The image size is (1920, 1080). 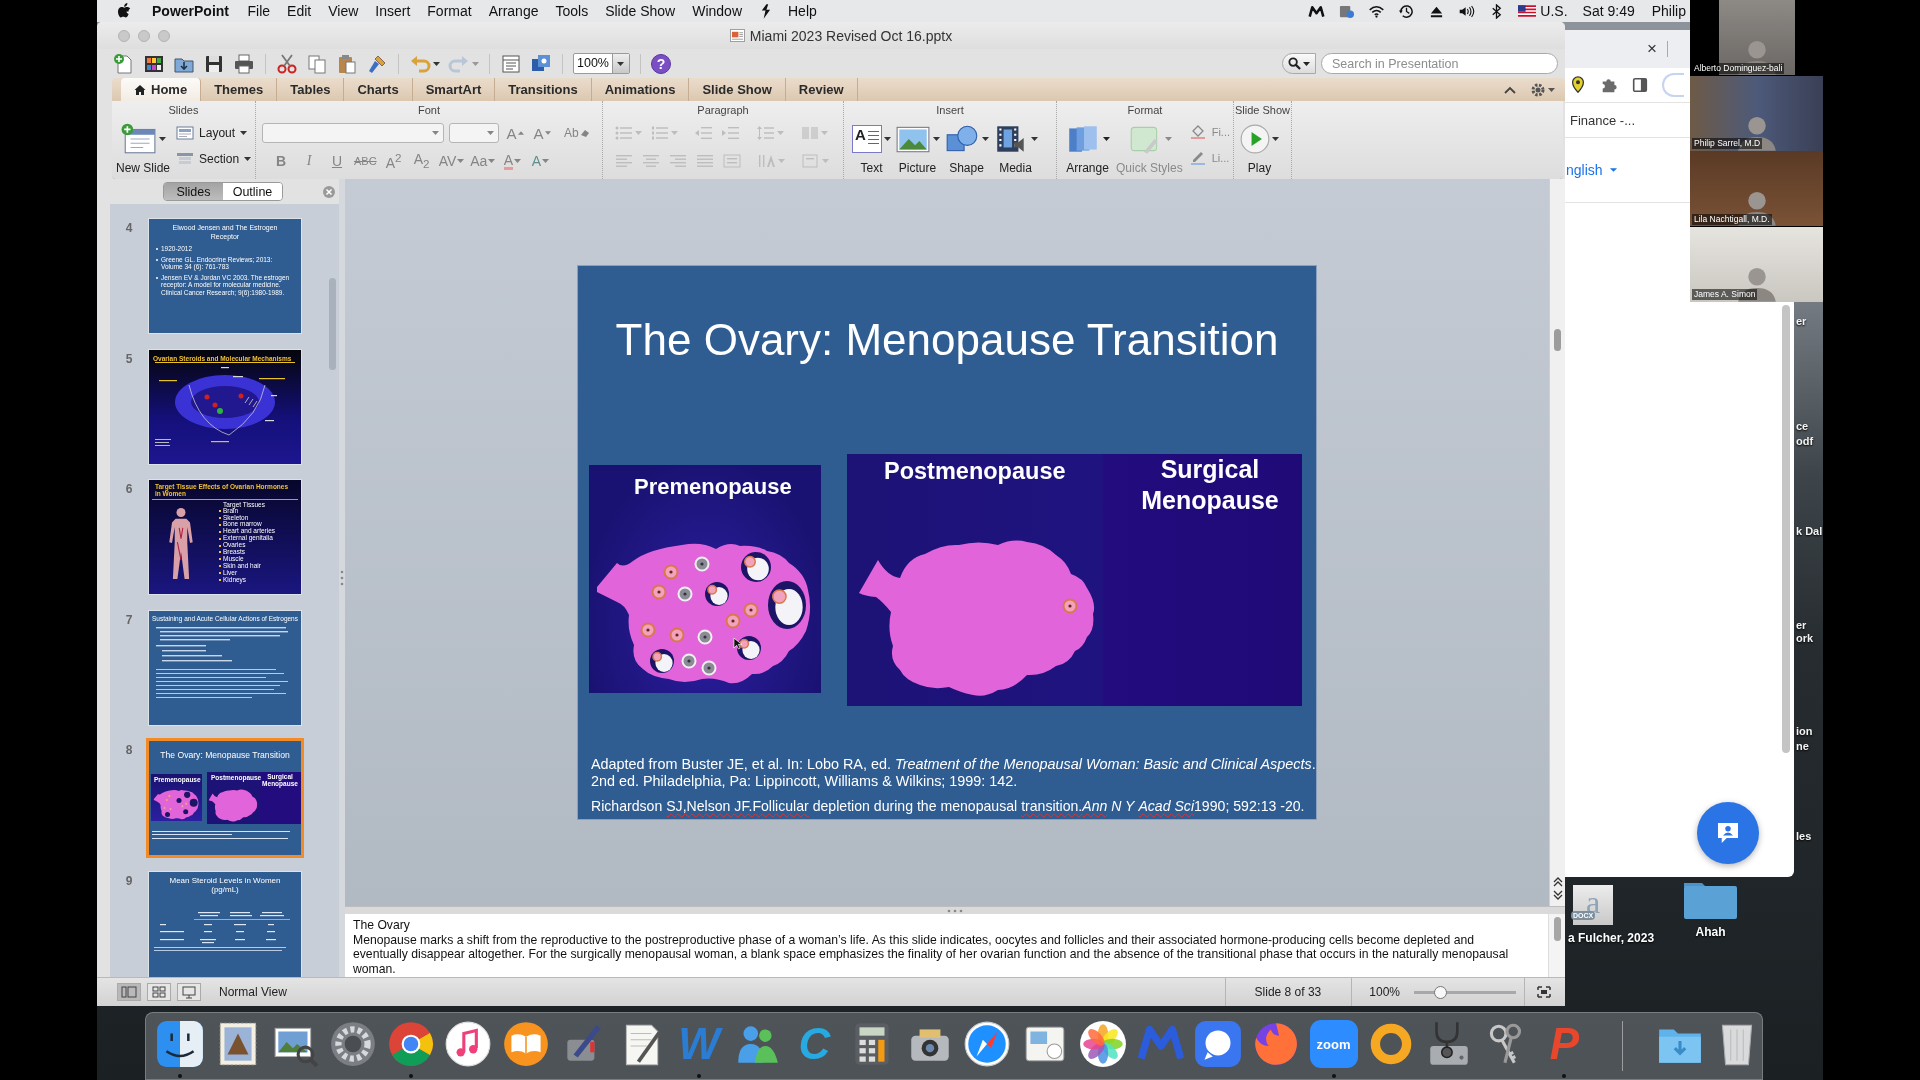 I want to click on participant-name: Lila Nachtigall, M.D., so click(x=1732, y=219).